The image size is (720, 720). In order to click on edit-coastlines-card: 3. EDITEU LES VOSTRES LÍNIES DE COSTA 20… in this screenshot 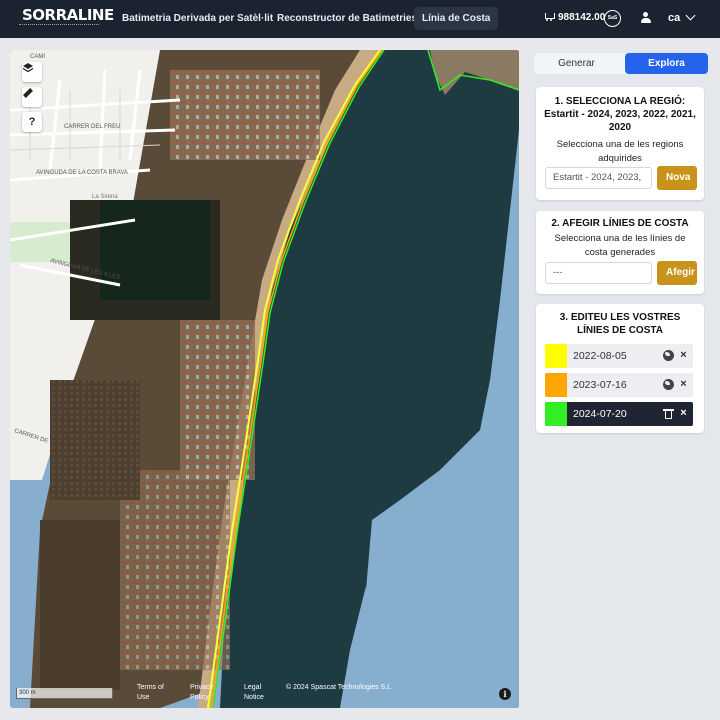, I will do `click(620, 368)`.